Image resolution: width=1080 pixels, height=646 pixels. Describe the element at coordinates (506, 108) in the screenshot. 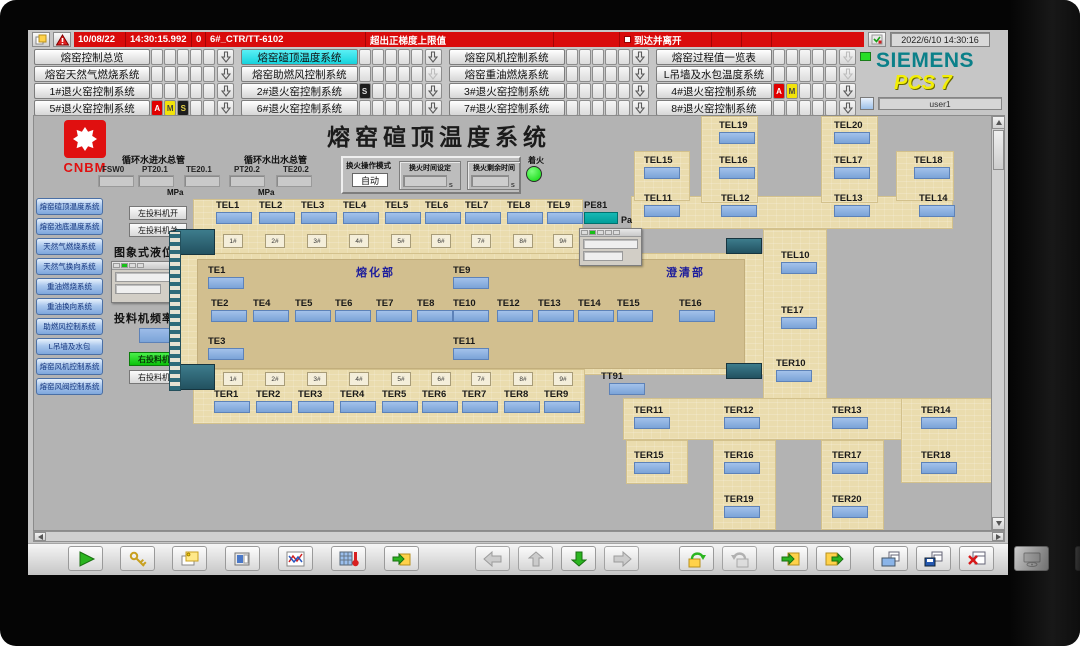

I see `menu-button: 7#退火窑控制系统` at that location.